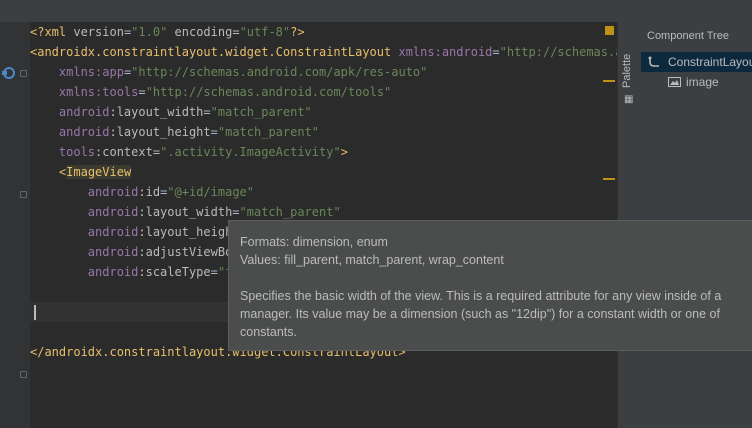  What do you see at coordinates (35, 312) in the screenshot?
I see `text-caret` at bounding box center [35, 312].